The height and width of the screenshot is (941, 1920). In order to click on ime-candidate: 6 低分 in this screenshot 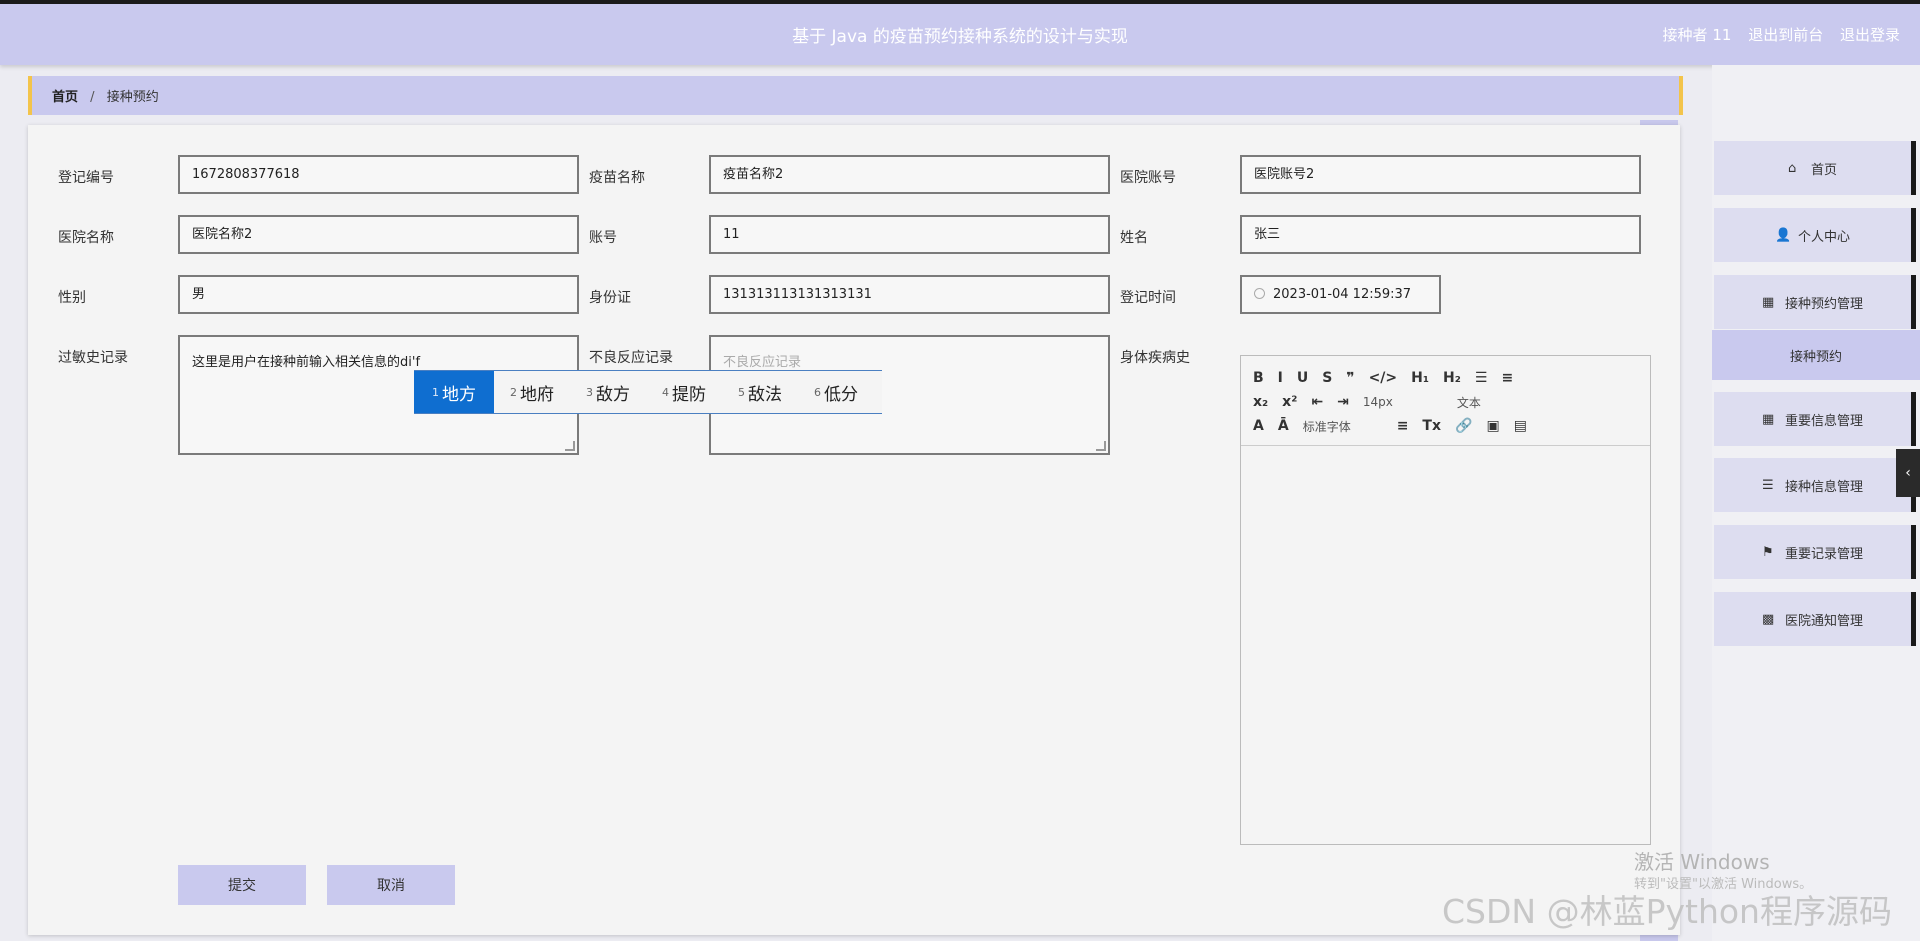, I will do `click(836, 392)`.